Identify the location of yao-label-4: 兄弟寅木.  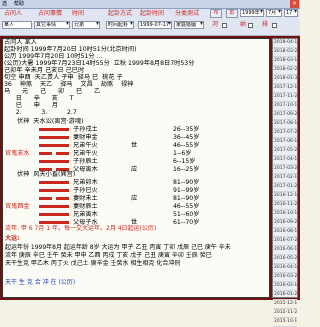
(85, 214).